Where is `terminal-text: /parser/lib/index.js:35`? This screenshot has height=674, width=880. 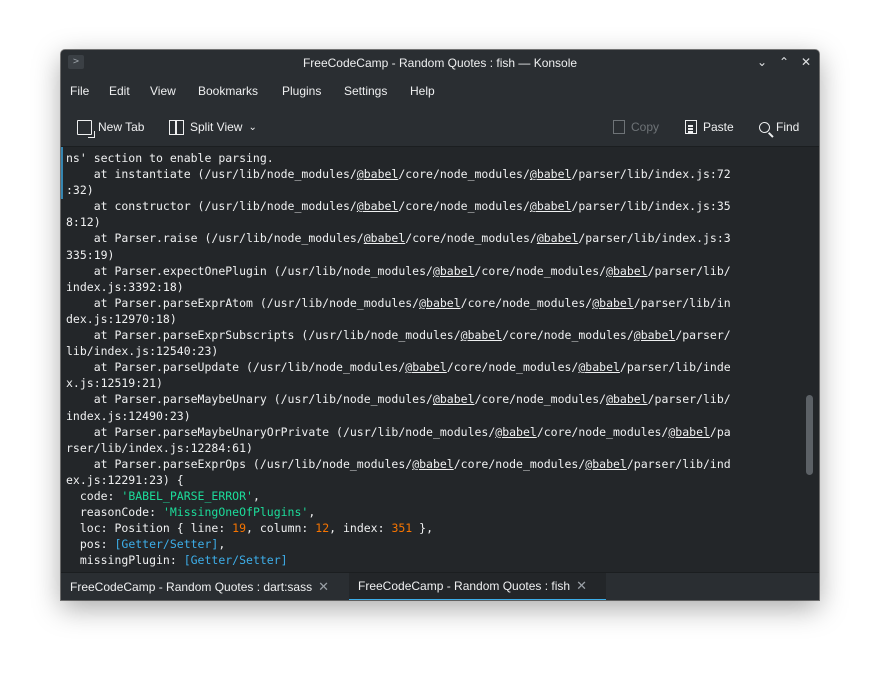
terminal-text: /parser/lib/index.js:35 is located at coordinates (651, 206).